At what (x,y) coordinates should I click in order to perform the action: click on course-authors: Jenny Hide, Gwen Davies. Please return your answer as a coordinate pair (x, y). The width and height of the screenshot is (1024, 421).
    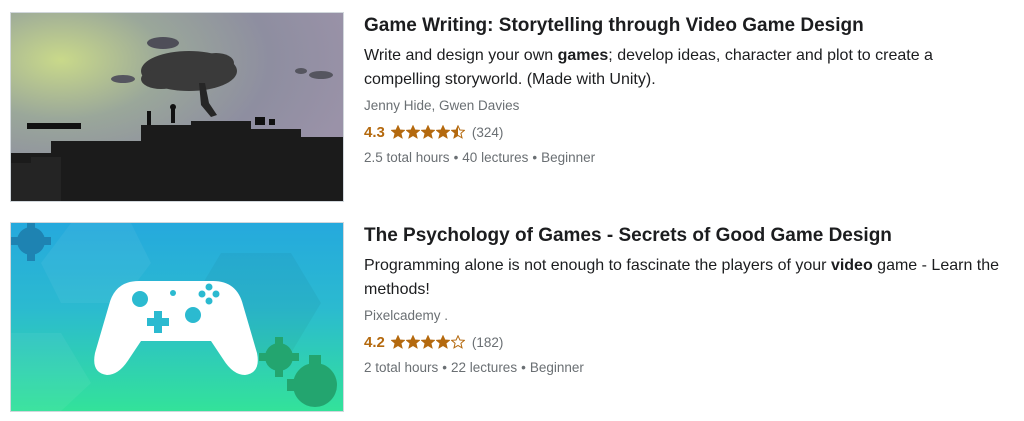
    Looking at the image, I should click on (442, 105).